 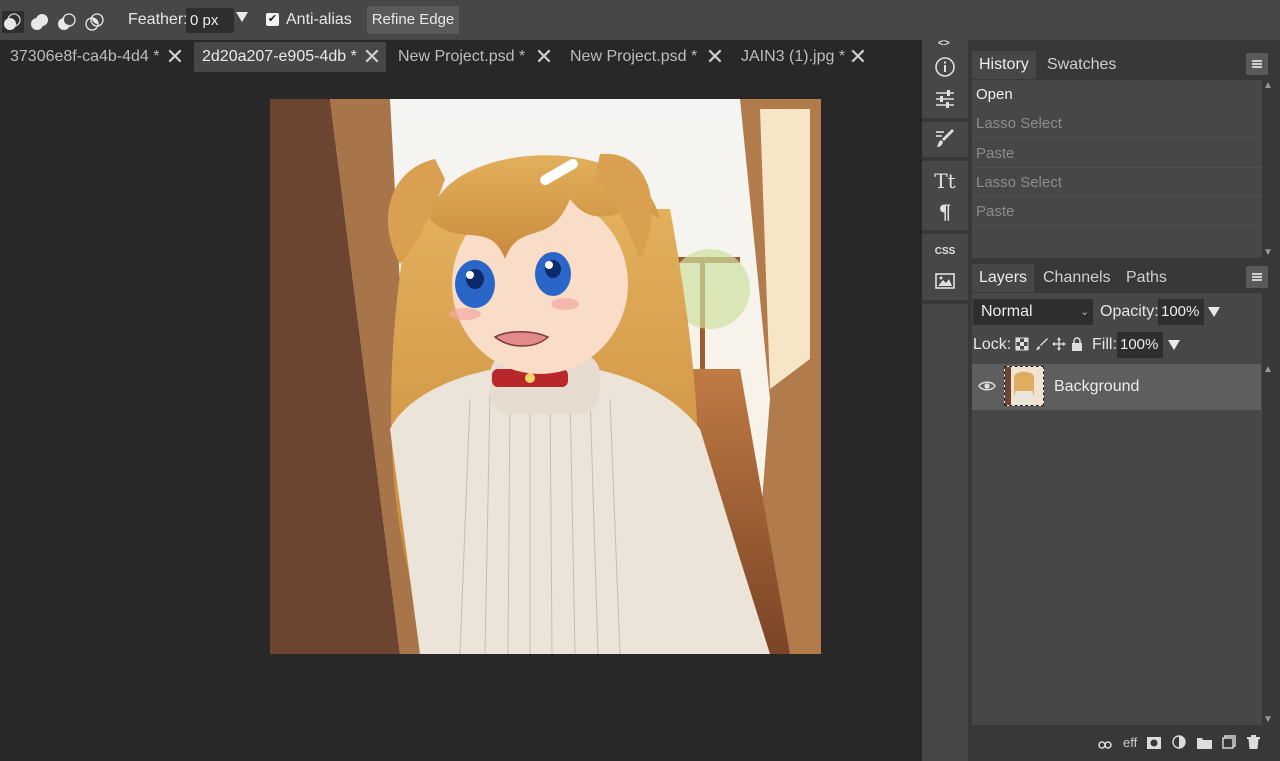 I want to click on delete-layer-icon, so click(x=1253, y=744).